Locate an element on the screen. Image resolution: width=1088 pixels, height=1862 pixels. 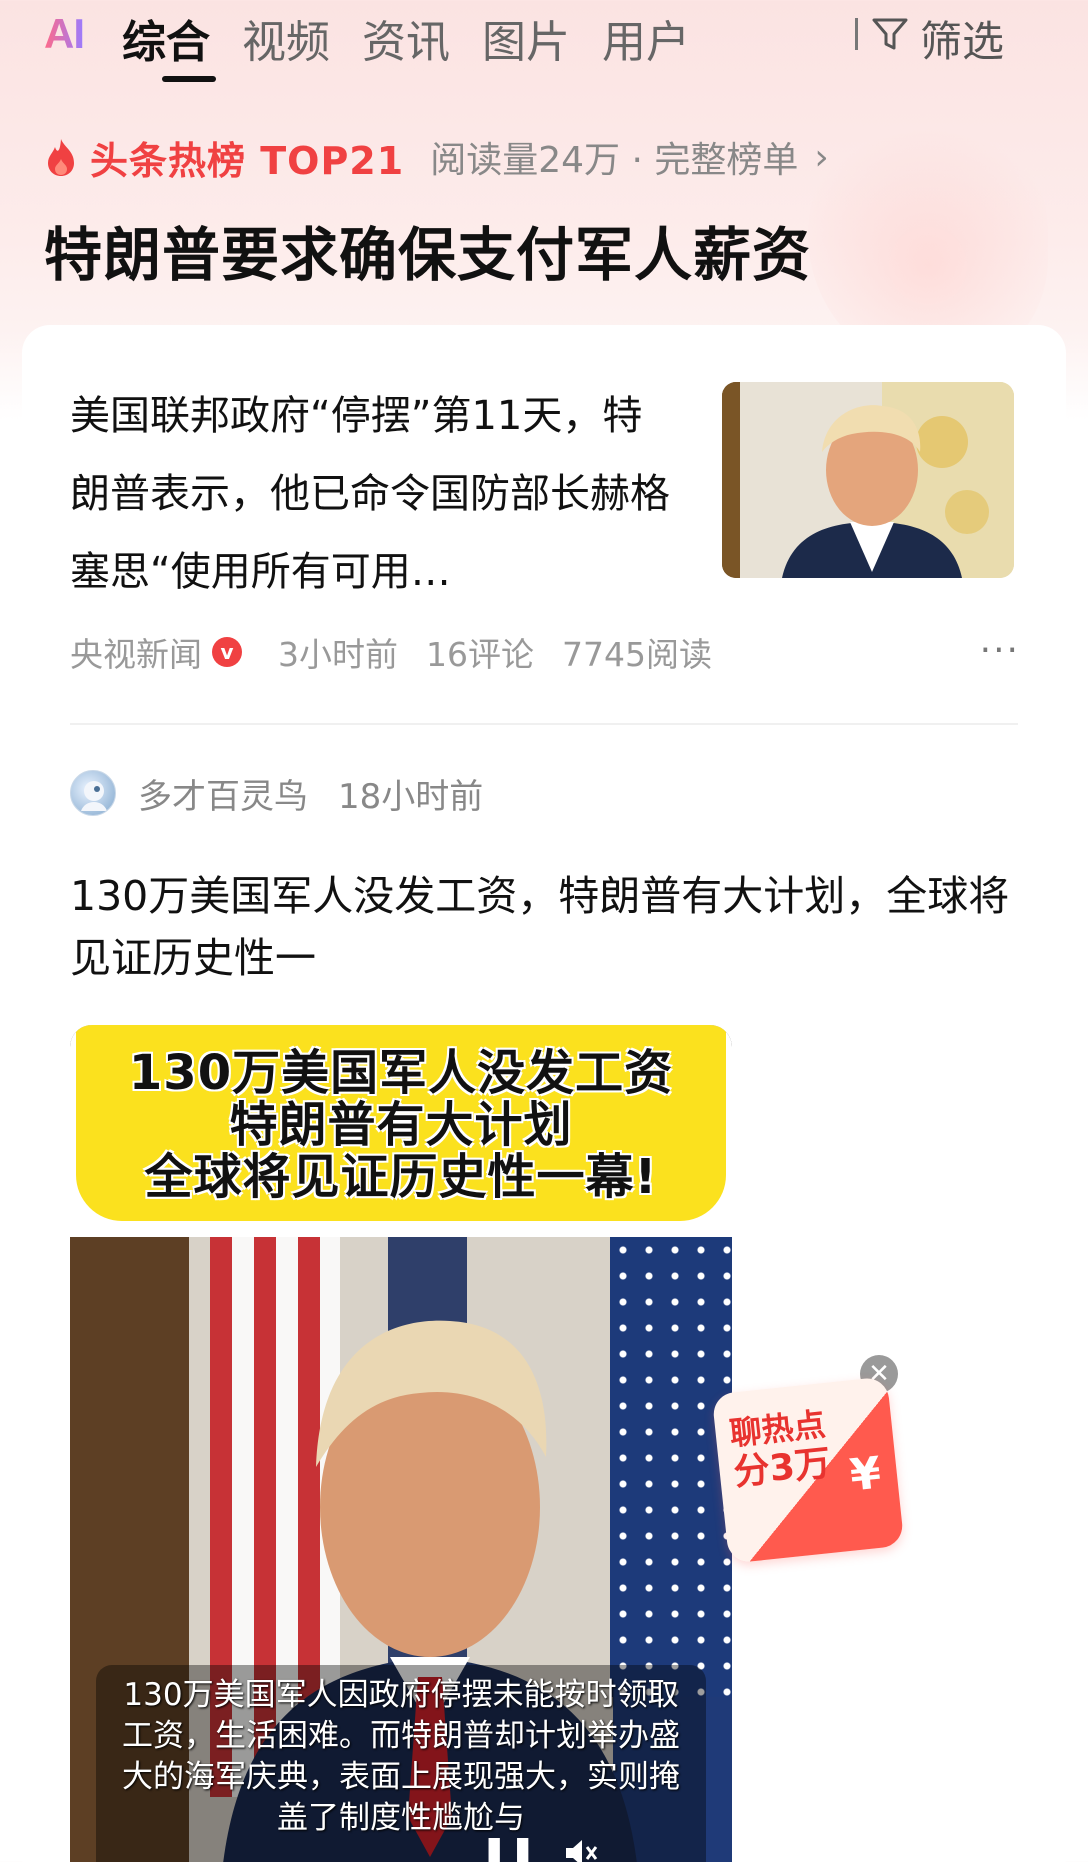
filter-button: 筛选 is located at coordinates (937, 38).